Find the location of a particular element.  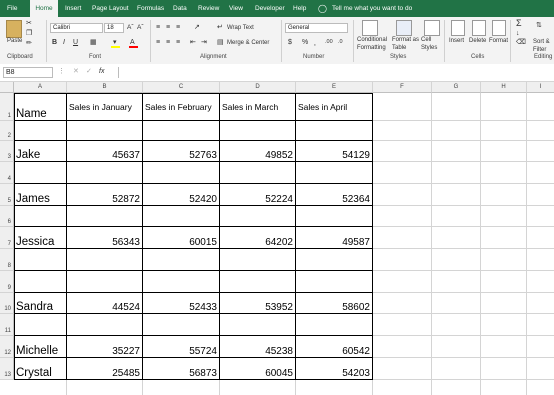

header-cell-month: Sales in January is located at coordinates (105, 107).